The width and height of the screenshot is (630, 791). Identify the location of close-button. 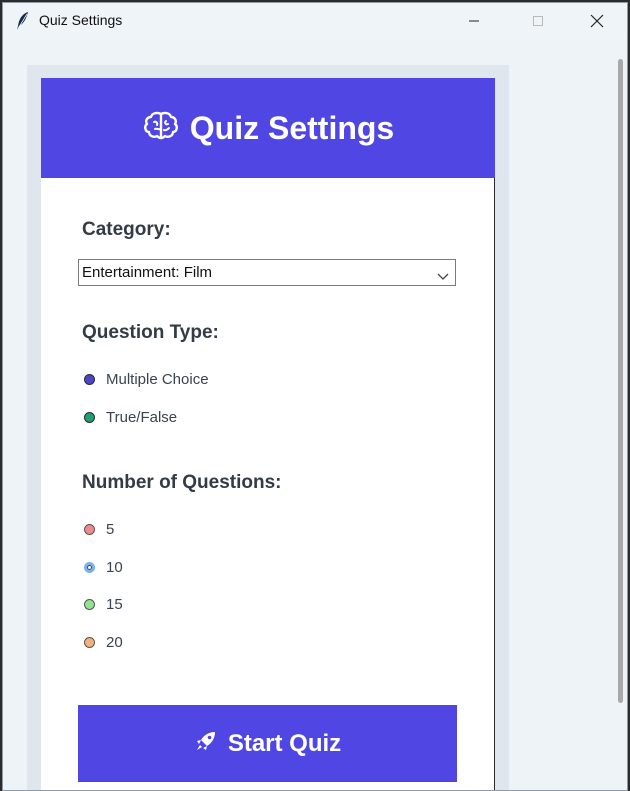
(597, 21).